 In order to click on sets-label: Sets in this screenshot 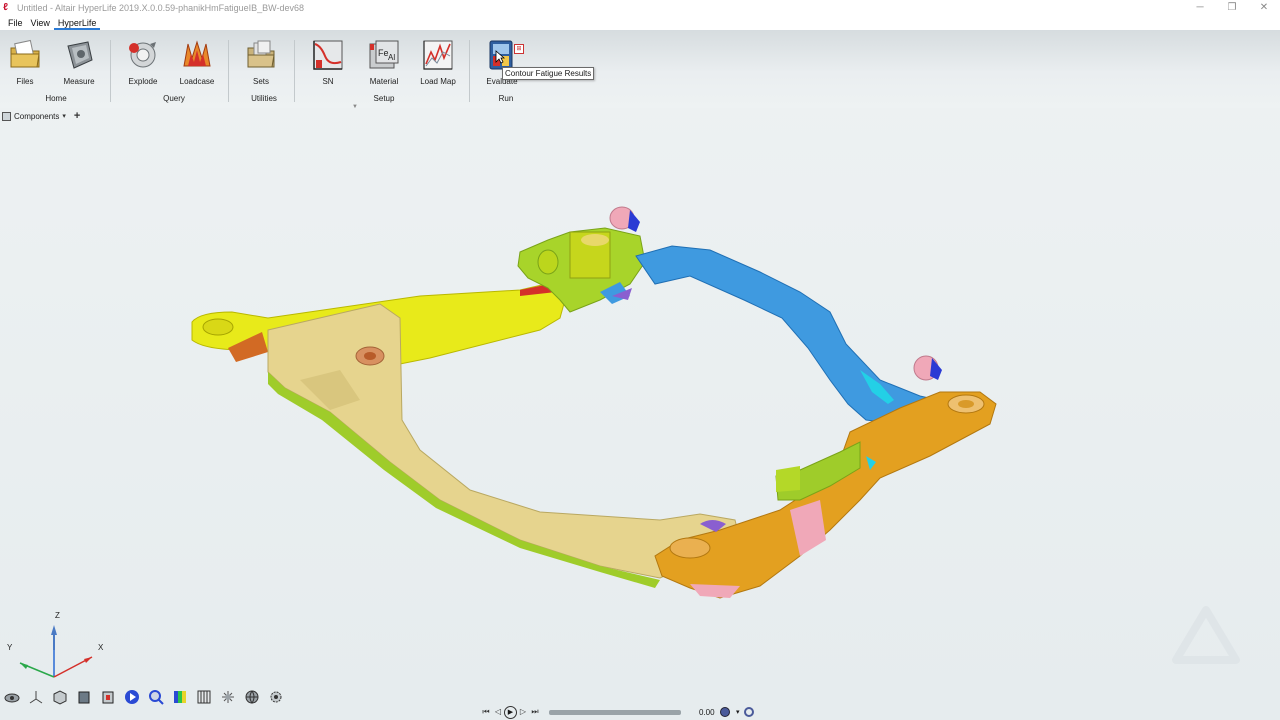, I will do `click(260, 81)`.